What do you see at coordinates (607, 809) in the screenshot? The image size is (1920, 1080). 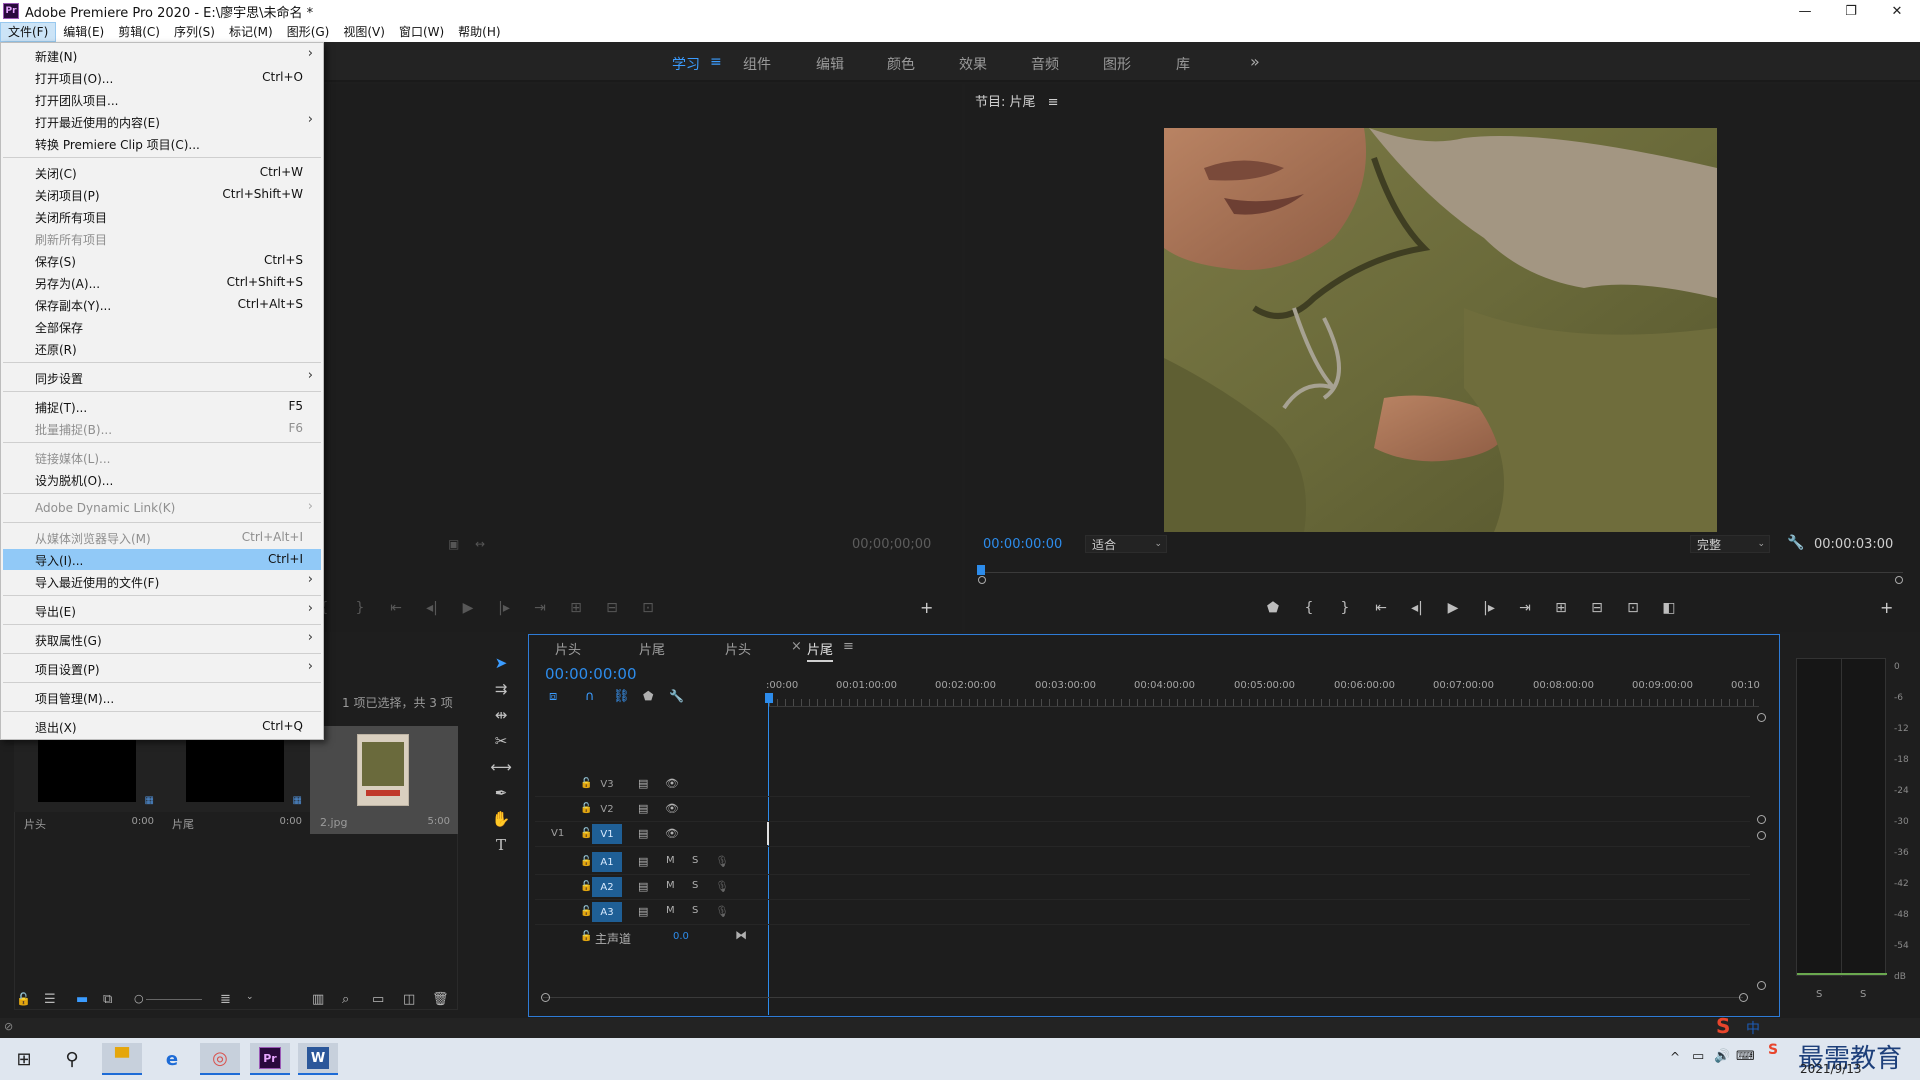 I see `track-target-v2: V2` at bounding box center [607, 809].